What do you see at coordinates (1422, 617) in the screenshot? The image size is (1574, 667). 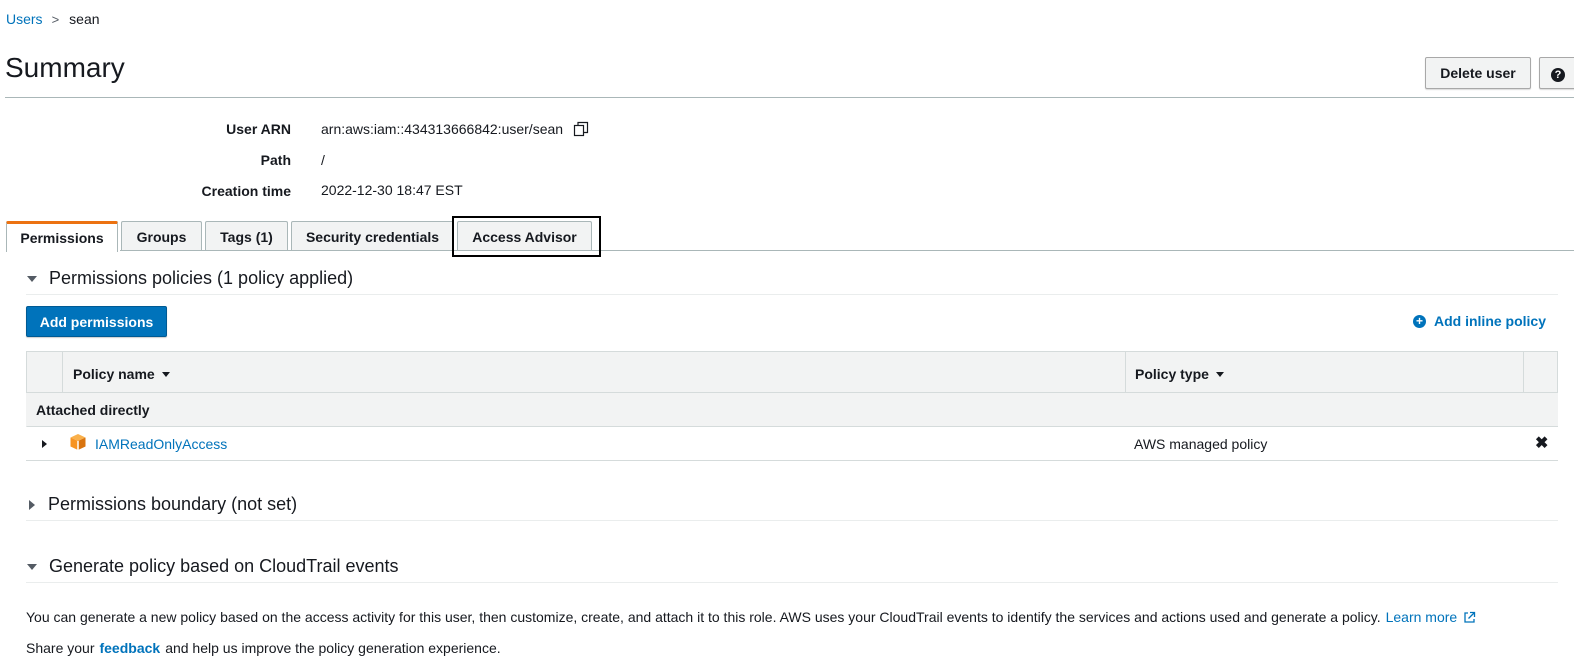 I see `learn-more-link: Learn more` at bounding box center [1422, 617].